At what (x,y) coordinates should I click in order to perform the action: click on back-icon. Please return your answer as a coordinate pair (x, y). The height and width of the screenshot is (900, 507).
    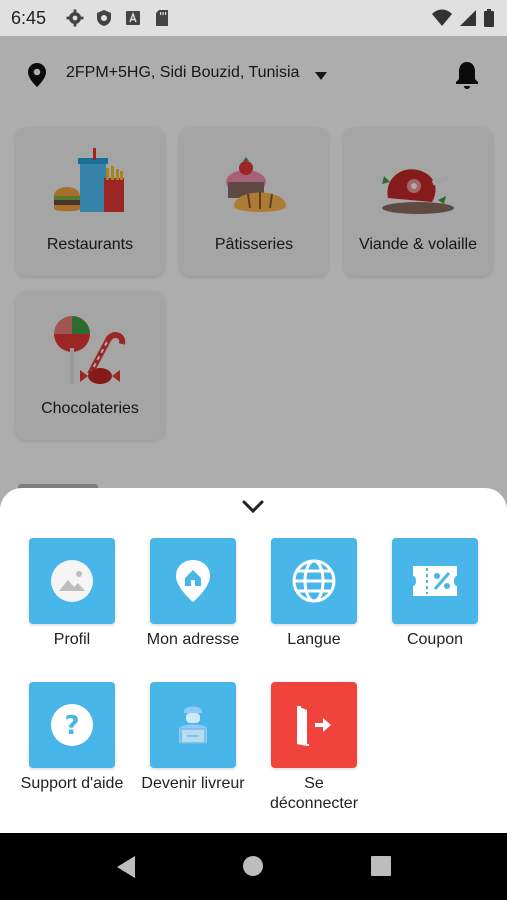
    Looking at the image, I should click on (126, 869).